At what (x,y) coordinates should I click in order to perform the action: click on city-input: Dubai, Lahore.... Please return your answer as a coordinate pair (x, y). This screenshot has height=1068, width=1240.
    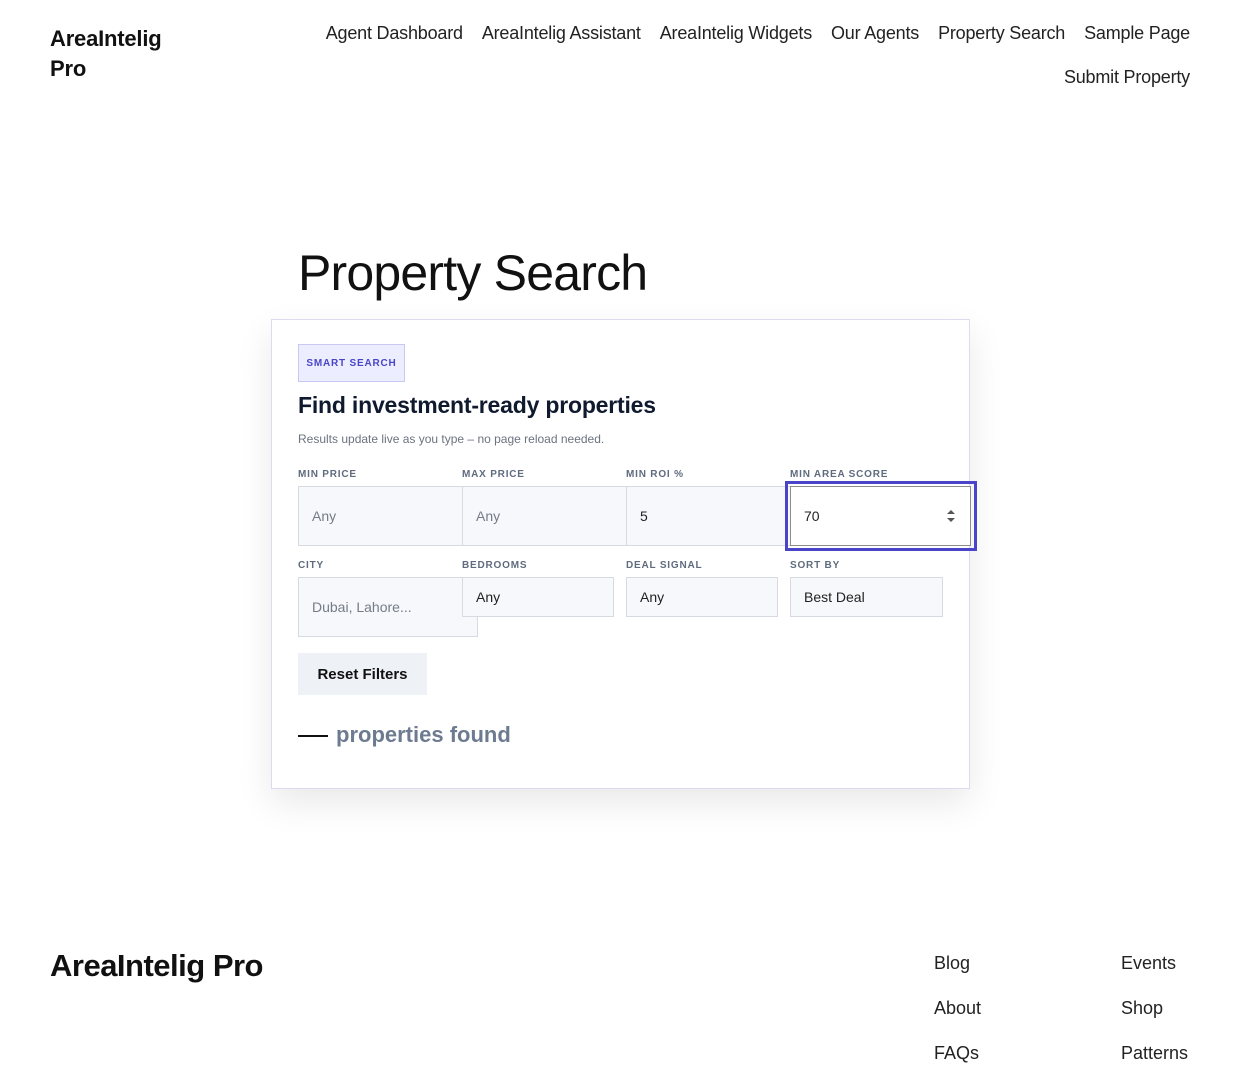
    Looking at the image, I should click on (388, 607).